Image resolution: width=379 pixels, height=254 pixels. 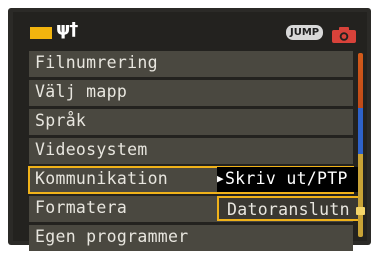 I want to click on menu-item-valj-mapp: Välj mapp, so click(x=191, y=93).